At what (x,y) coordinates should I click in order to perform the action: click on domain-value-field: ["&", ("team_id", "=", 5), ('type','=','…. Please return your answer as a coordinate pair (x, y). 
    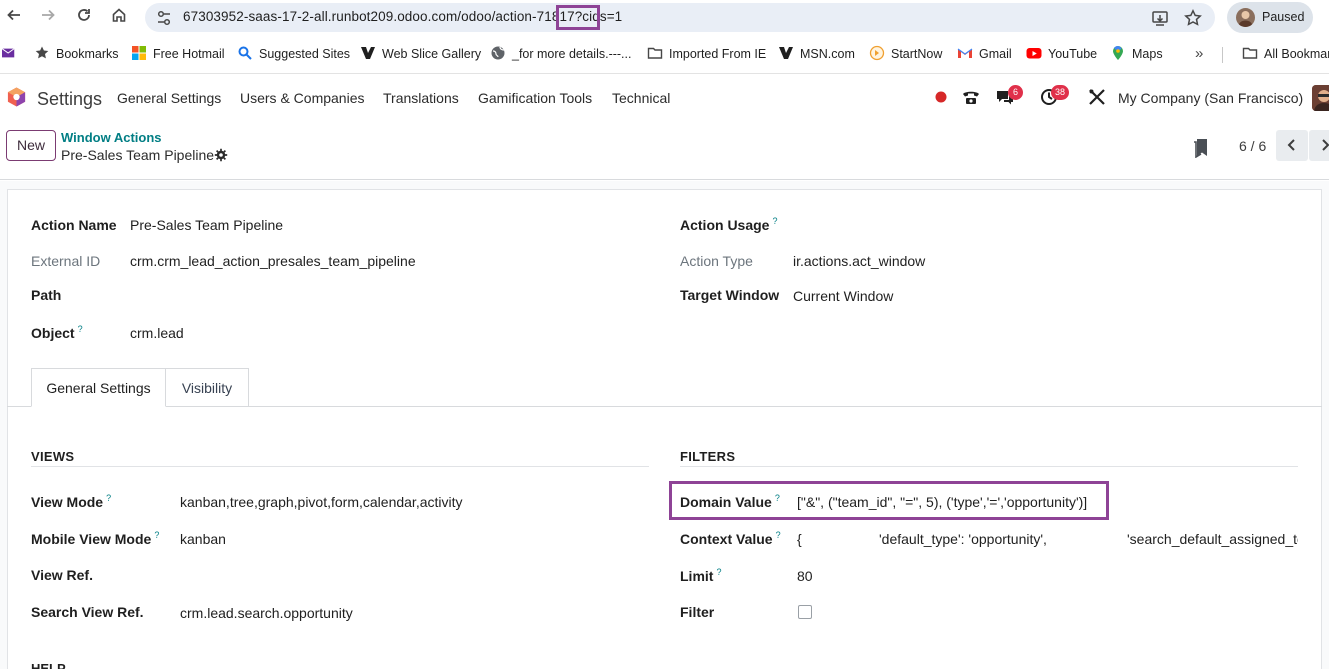
    Looking at the image, I should click on (942, 502).